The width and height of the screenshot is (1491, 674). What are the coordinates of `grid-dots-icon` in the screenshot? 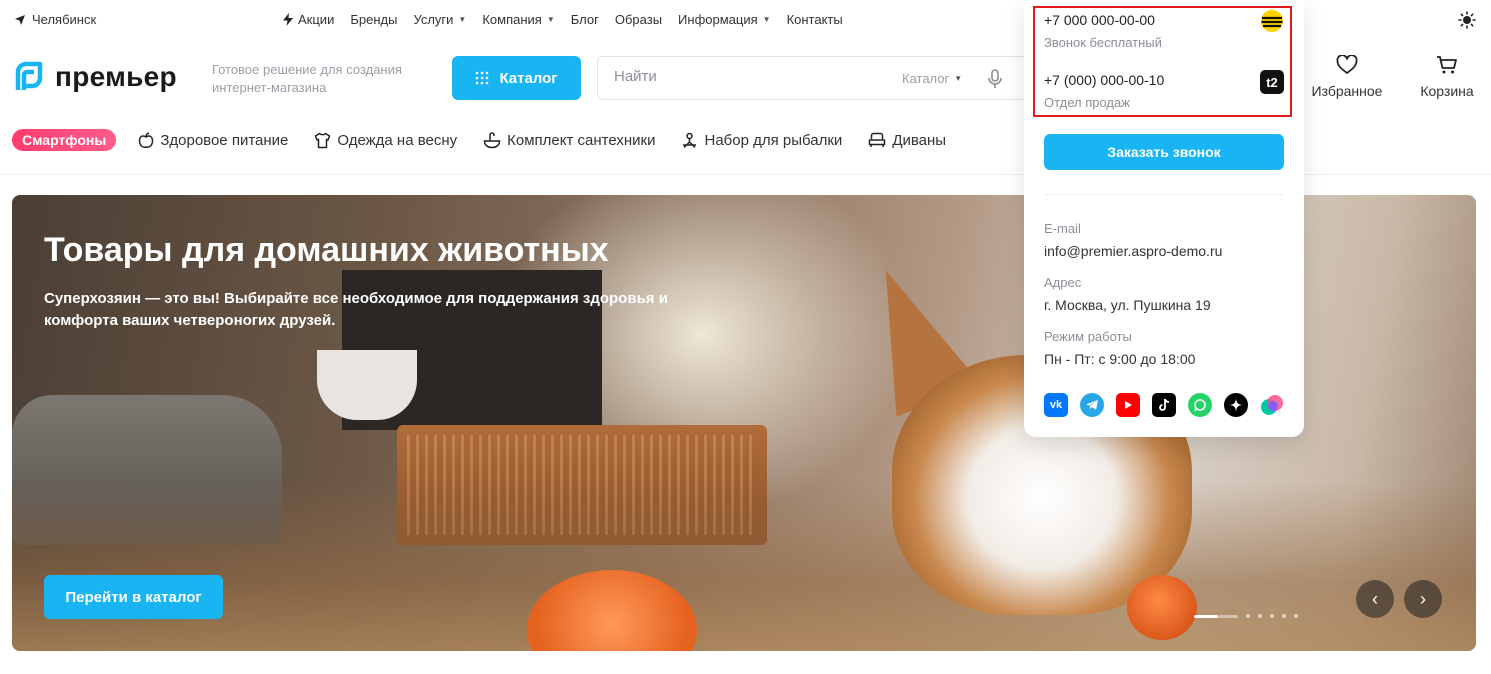 It's located at (482, 78).